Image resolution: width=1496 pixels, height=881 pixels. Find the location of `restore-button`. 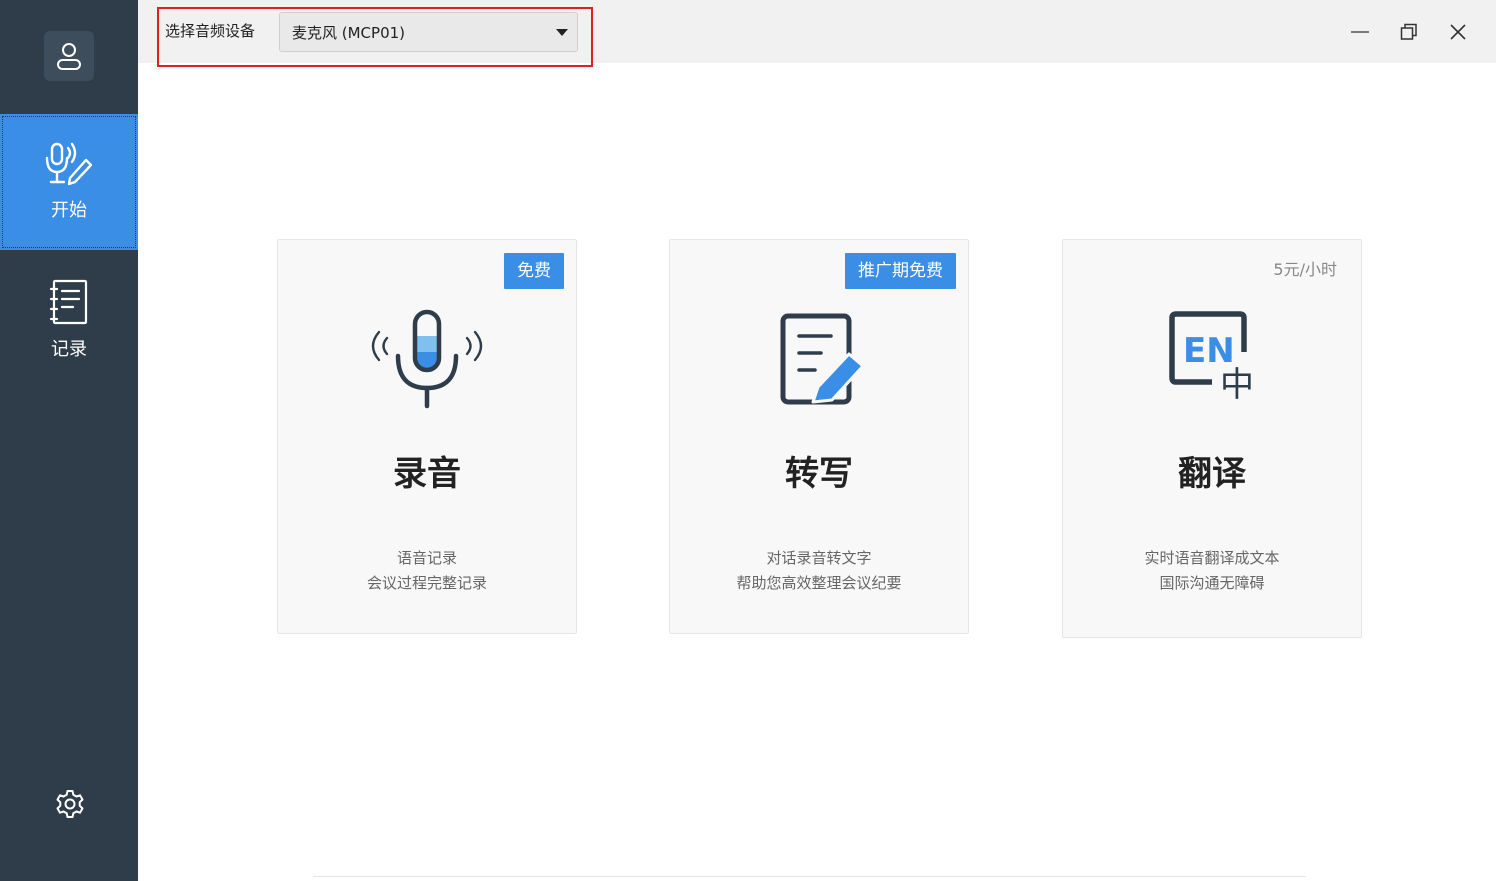

restore-button is located at coordinates (1409, 32).